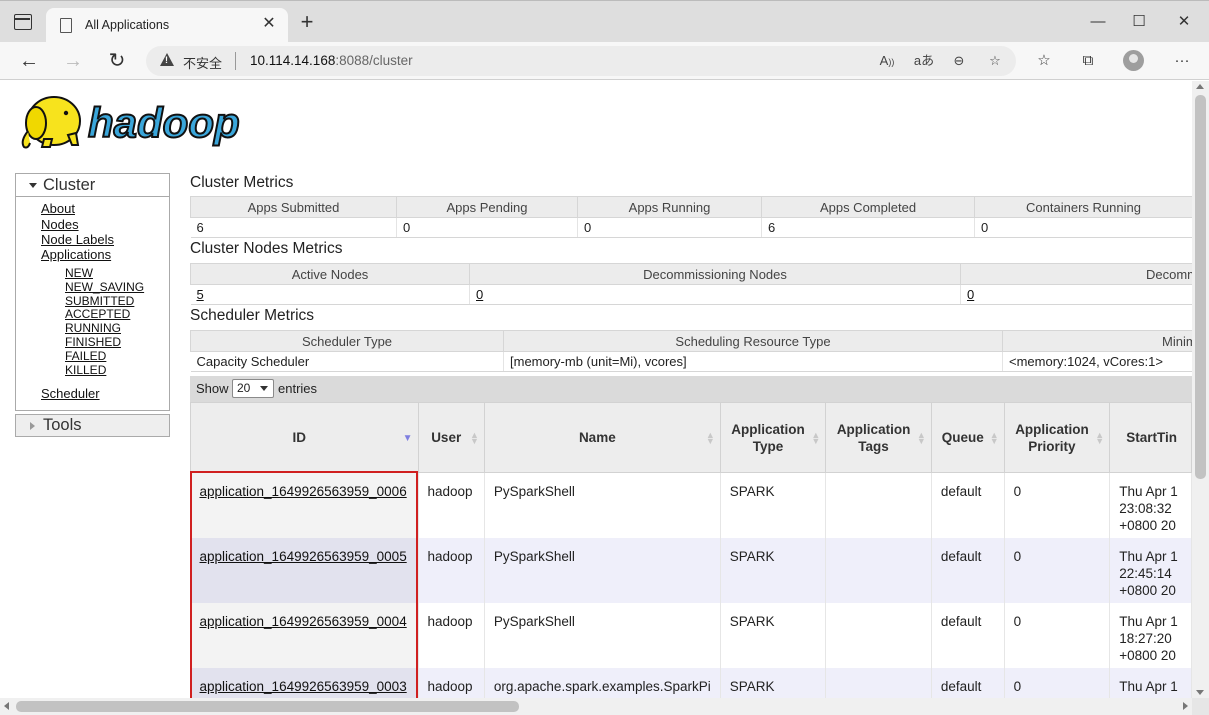  I want to click on nav-finished-link: FINISHED, so click(93, 342).